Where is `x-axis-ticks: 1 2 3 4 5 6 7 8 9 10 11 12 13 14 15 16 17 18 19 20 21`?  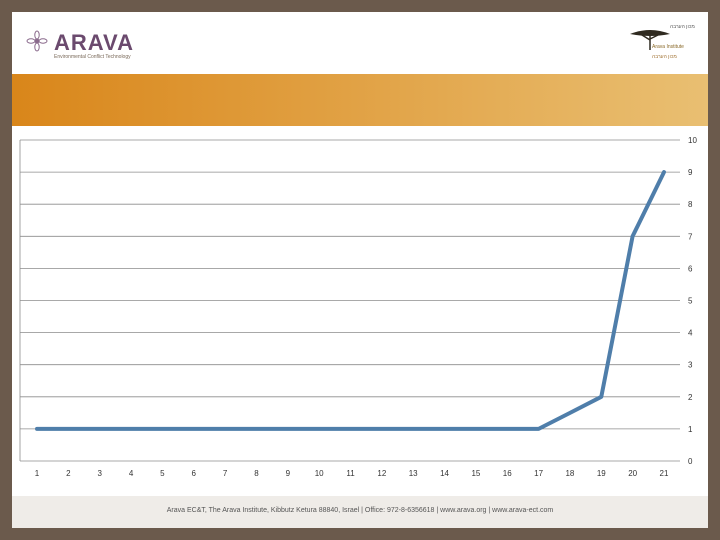
x-axis-ticks: 1 2 3 4 5 6 7 8 9 10 11 12 13 14 15 16 17 18 19 20 21 is located at coordinates (352, 473).